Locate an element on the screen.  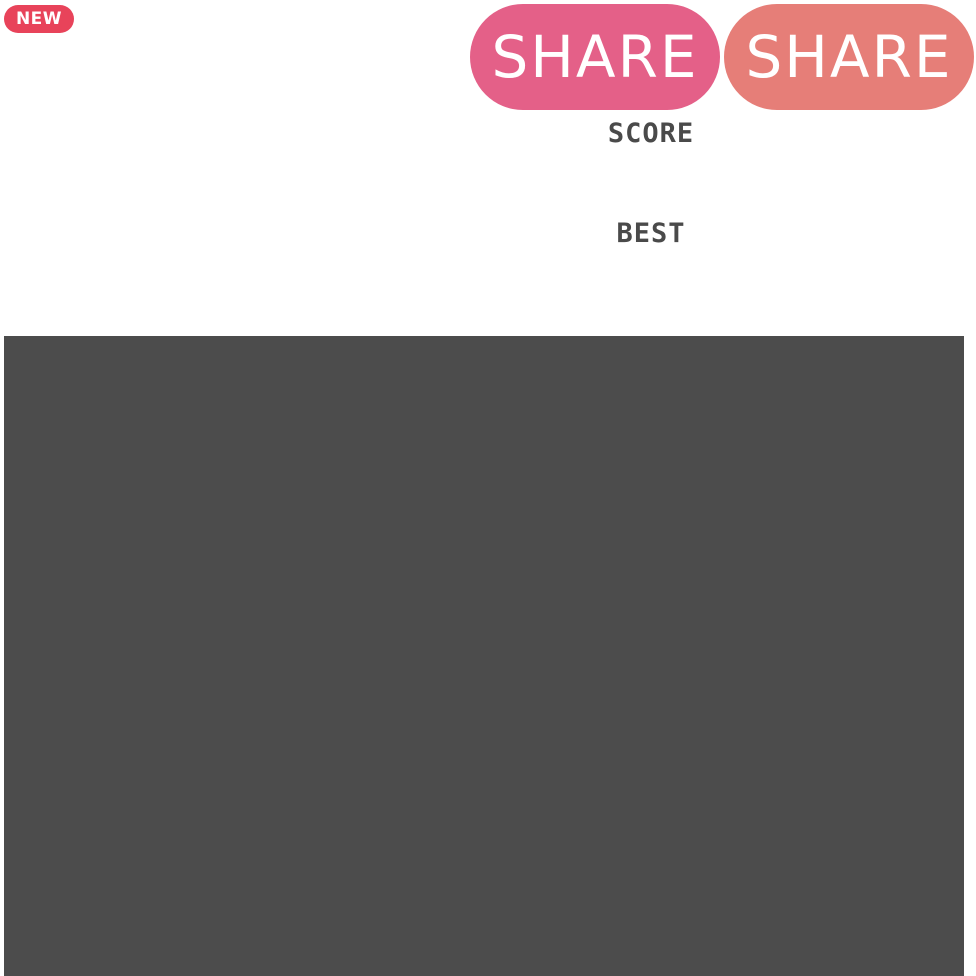
share-button-secondary: SHARE is located at coordinates (849, 57).